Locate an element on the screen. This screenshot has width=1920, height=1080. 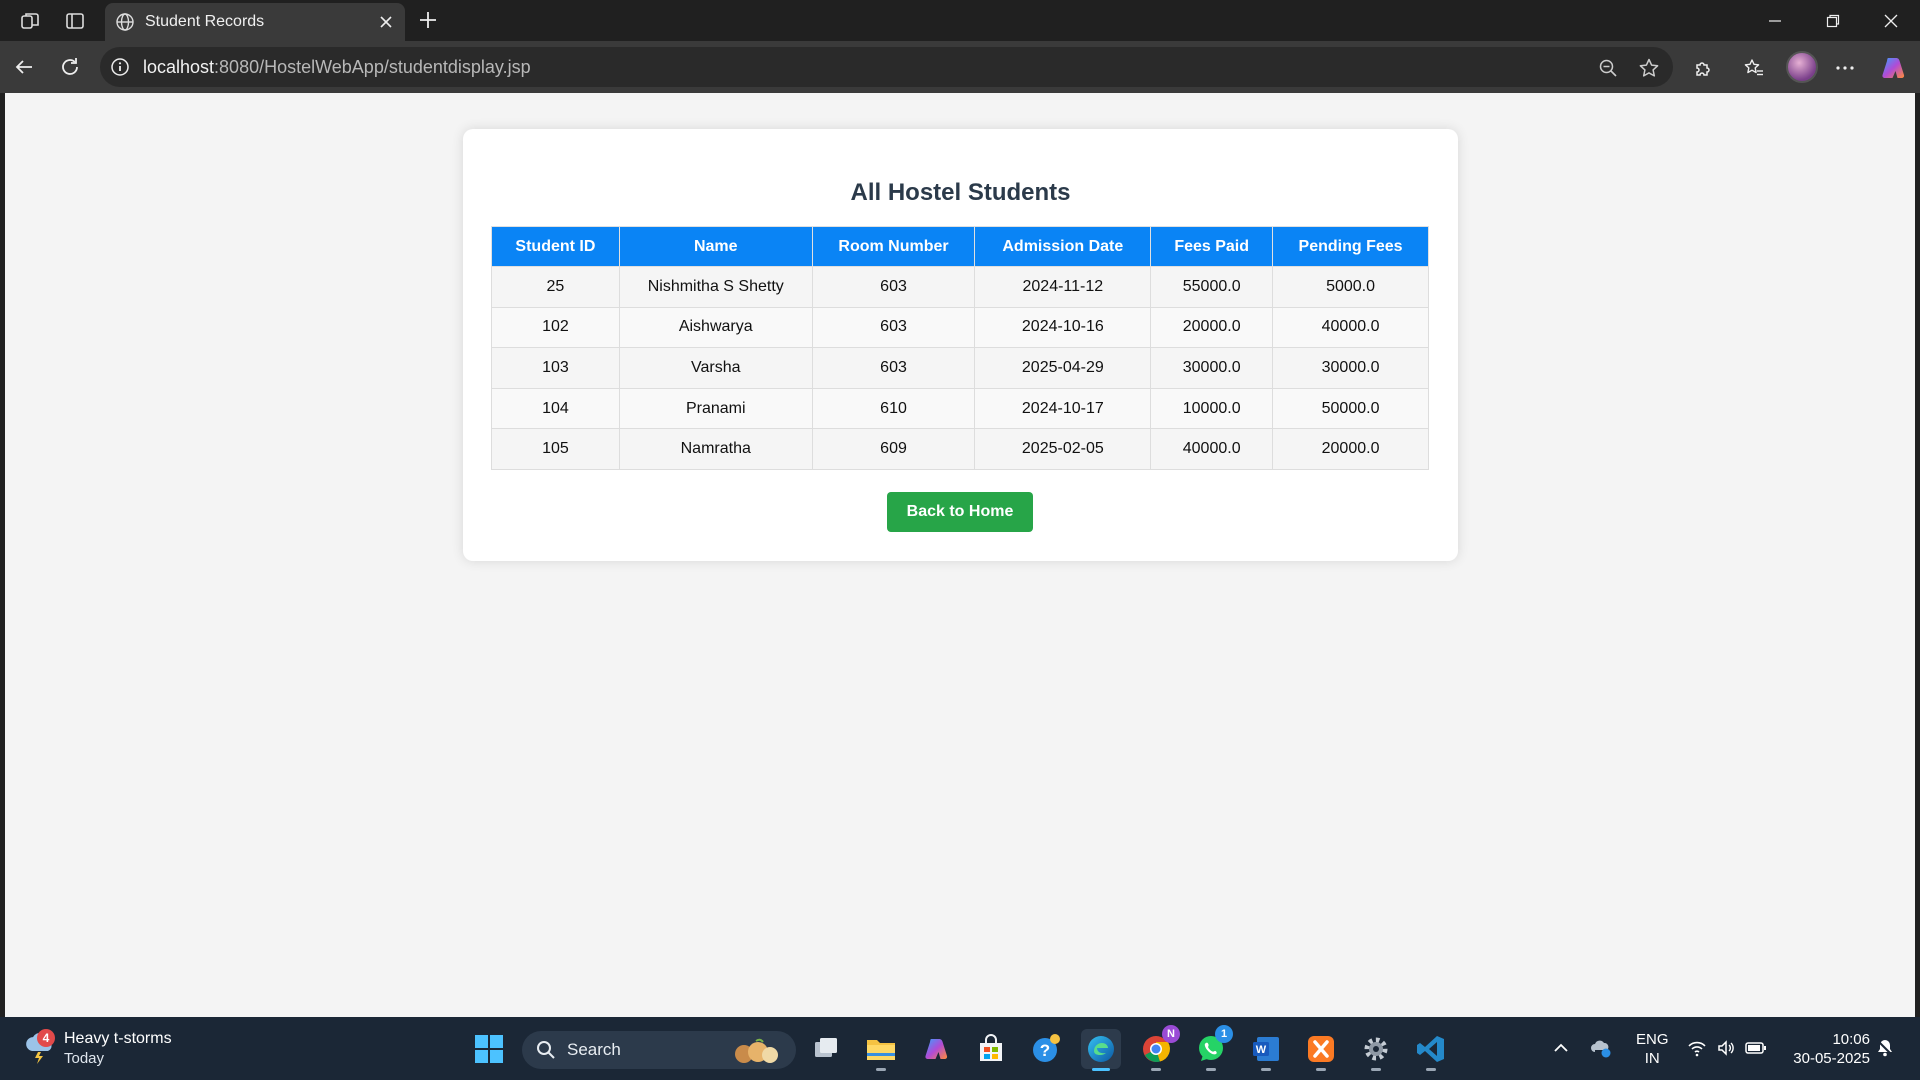
cell-name: Aishwarya is located at coordinates (715, 327).